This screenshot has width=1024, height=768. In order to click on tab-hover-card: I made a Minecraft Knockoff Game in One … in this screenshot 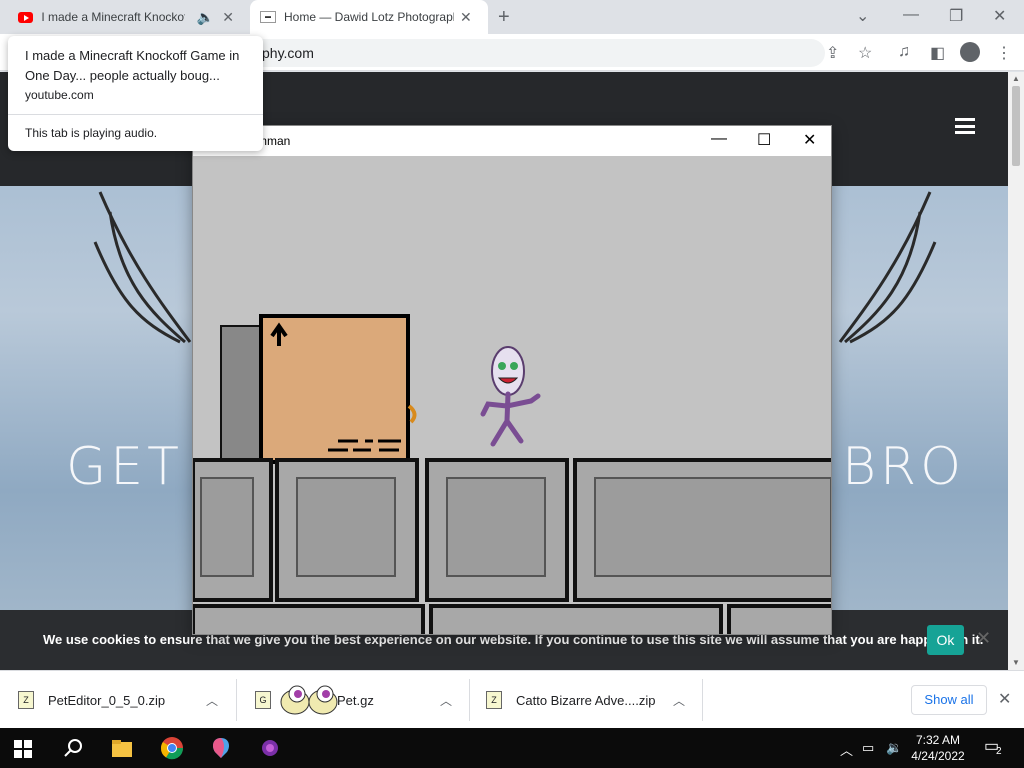, I will do `click(135, 93)`.